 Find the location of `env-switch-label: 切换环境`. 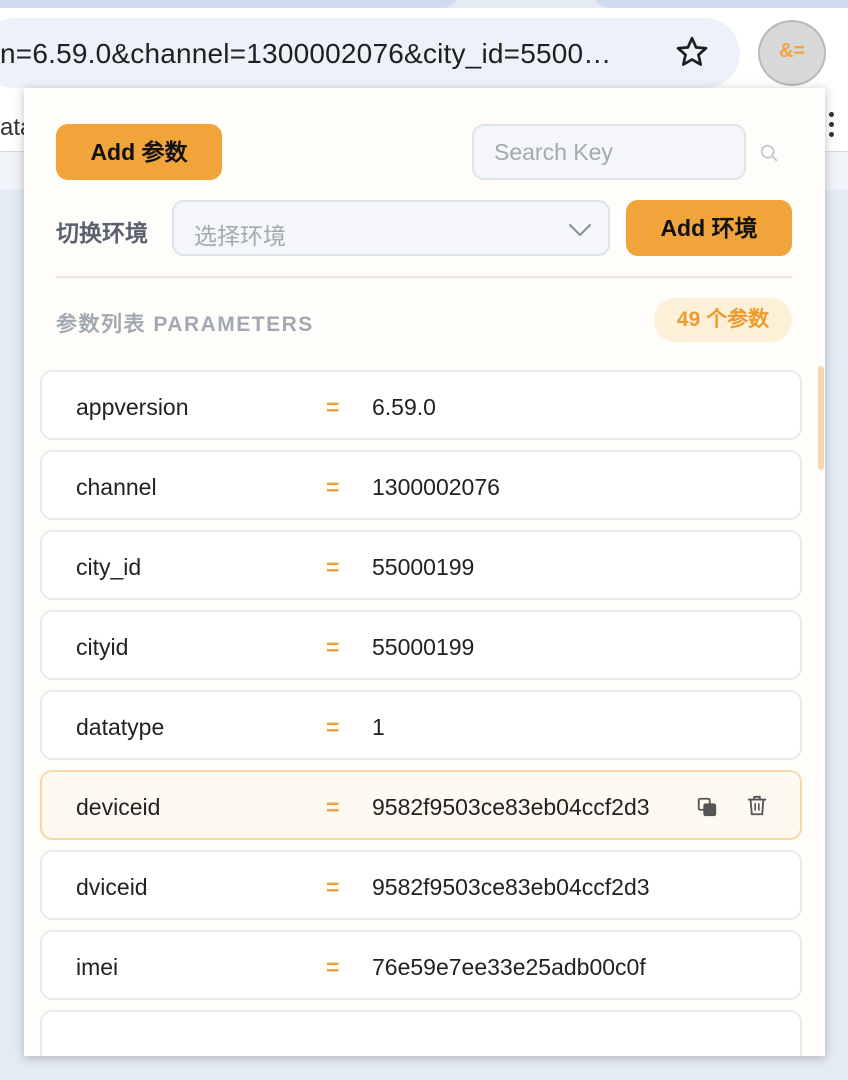

env-switch-label: 切换环境 is located at coordinates (102, 233).